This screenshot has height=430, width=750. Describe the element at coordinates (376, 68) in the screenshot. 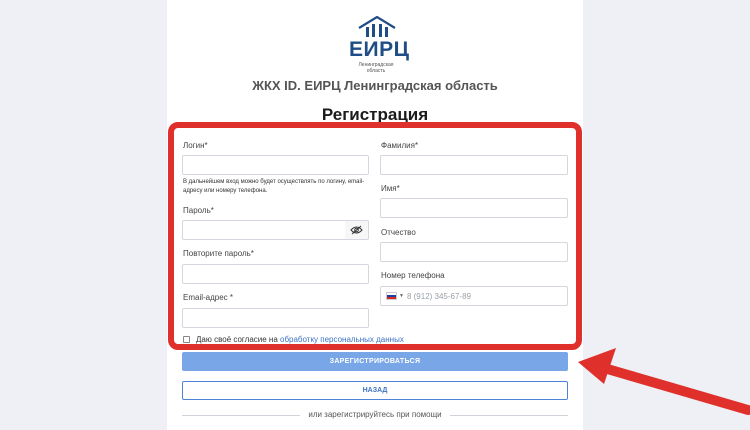

I see `logo-subtext: Ленинградская область` at that location.